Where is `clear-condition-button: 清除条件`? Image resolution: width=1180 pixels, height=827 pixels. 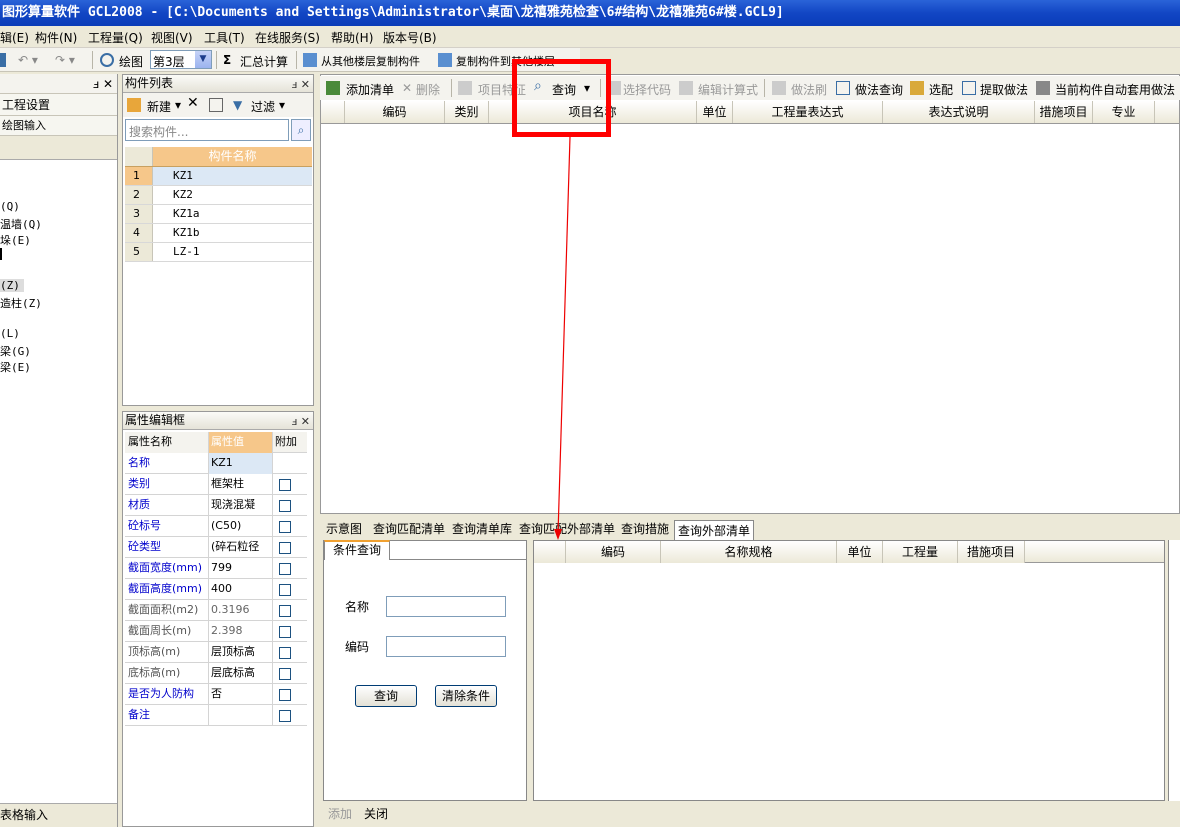
clear-condition-button: 清除条件 is located at coordinates (466, 696).